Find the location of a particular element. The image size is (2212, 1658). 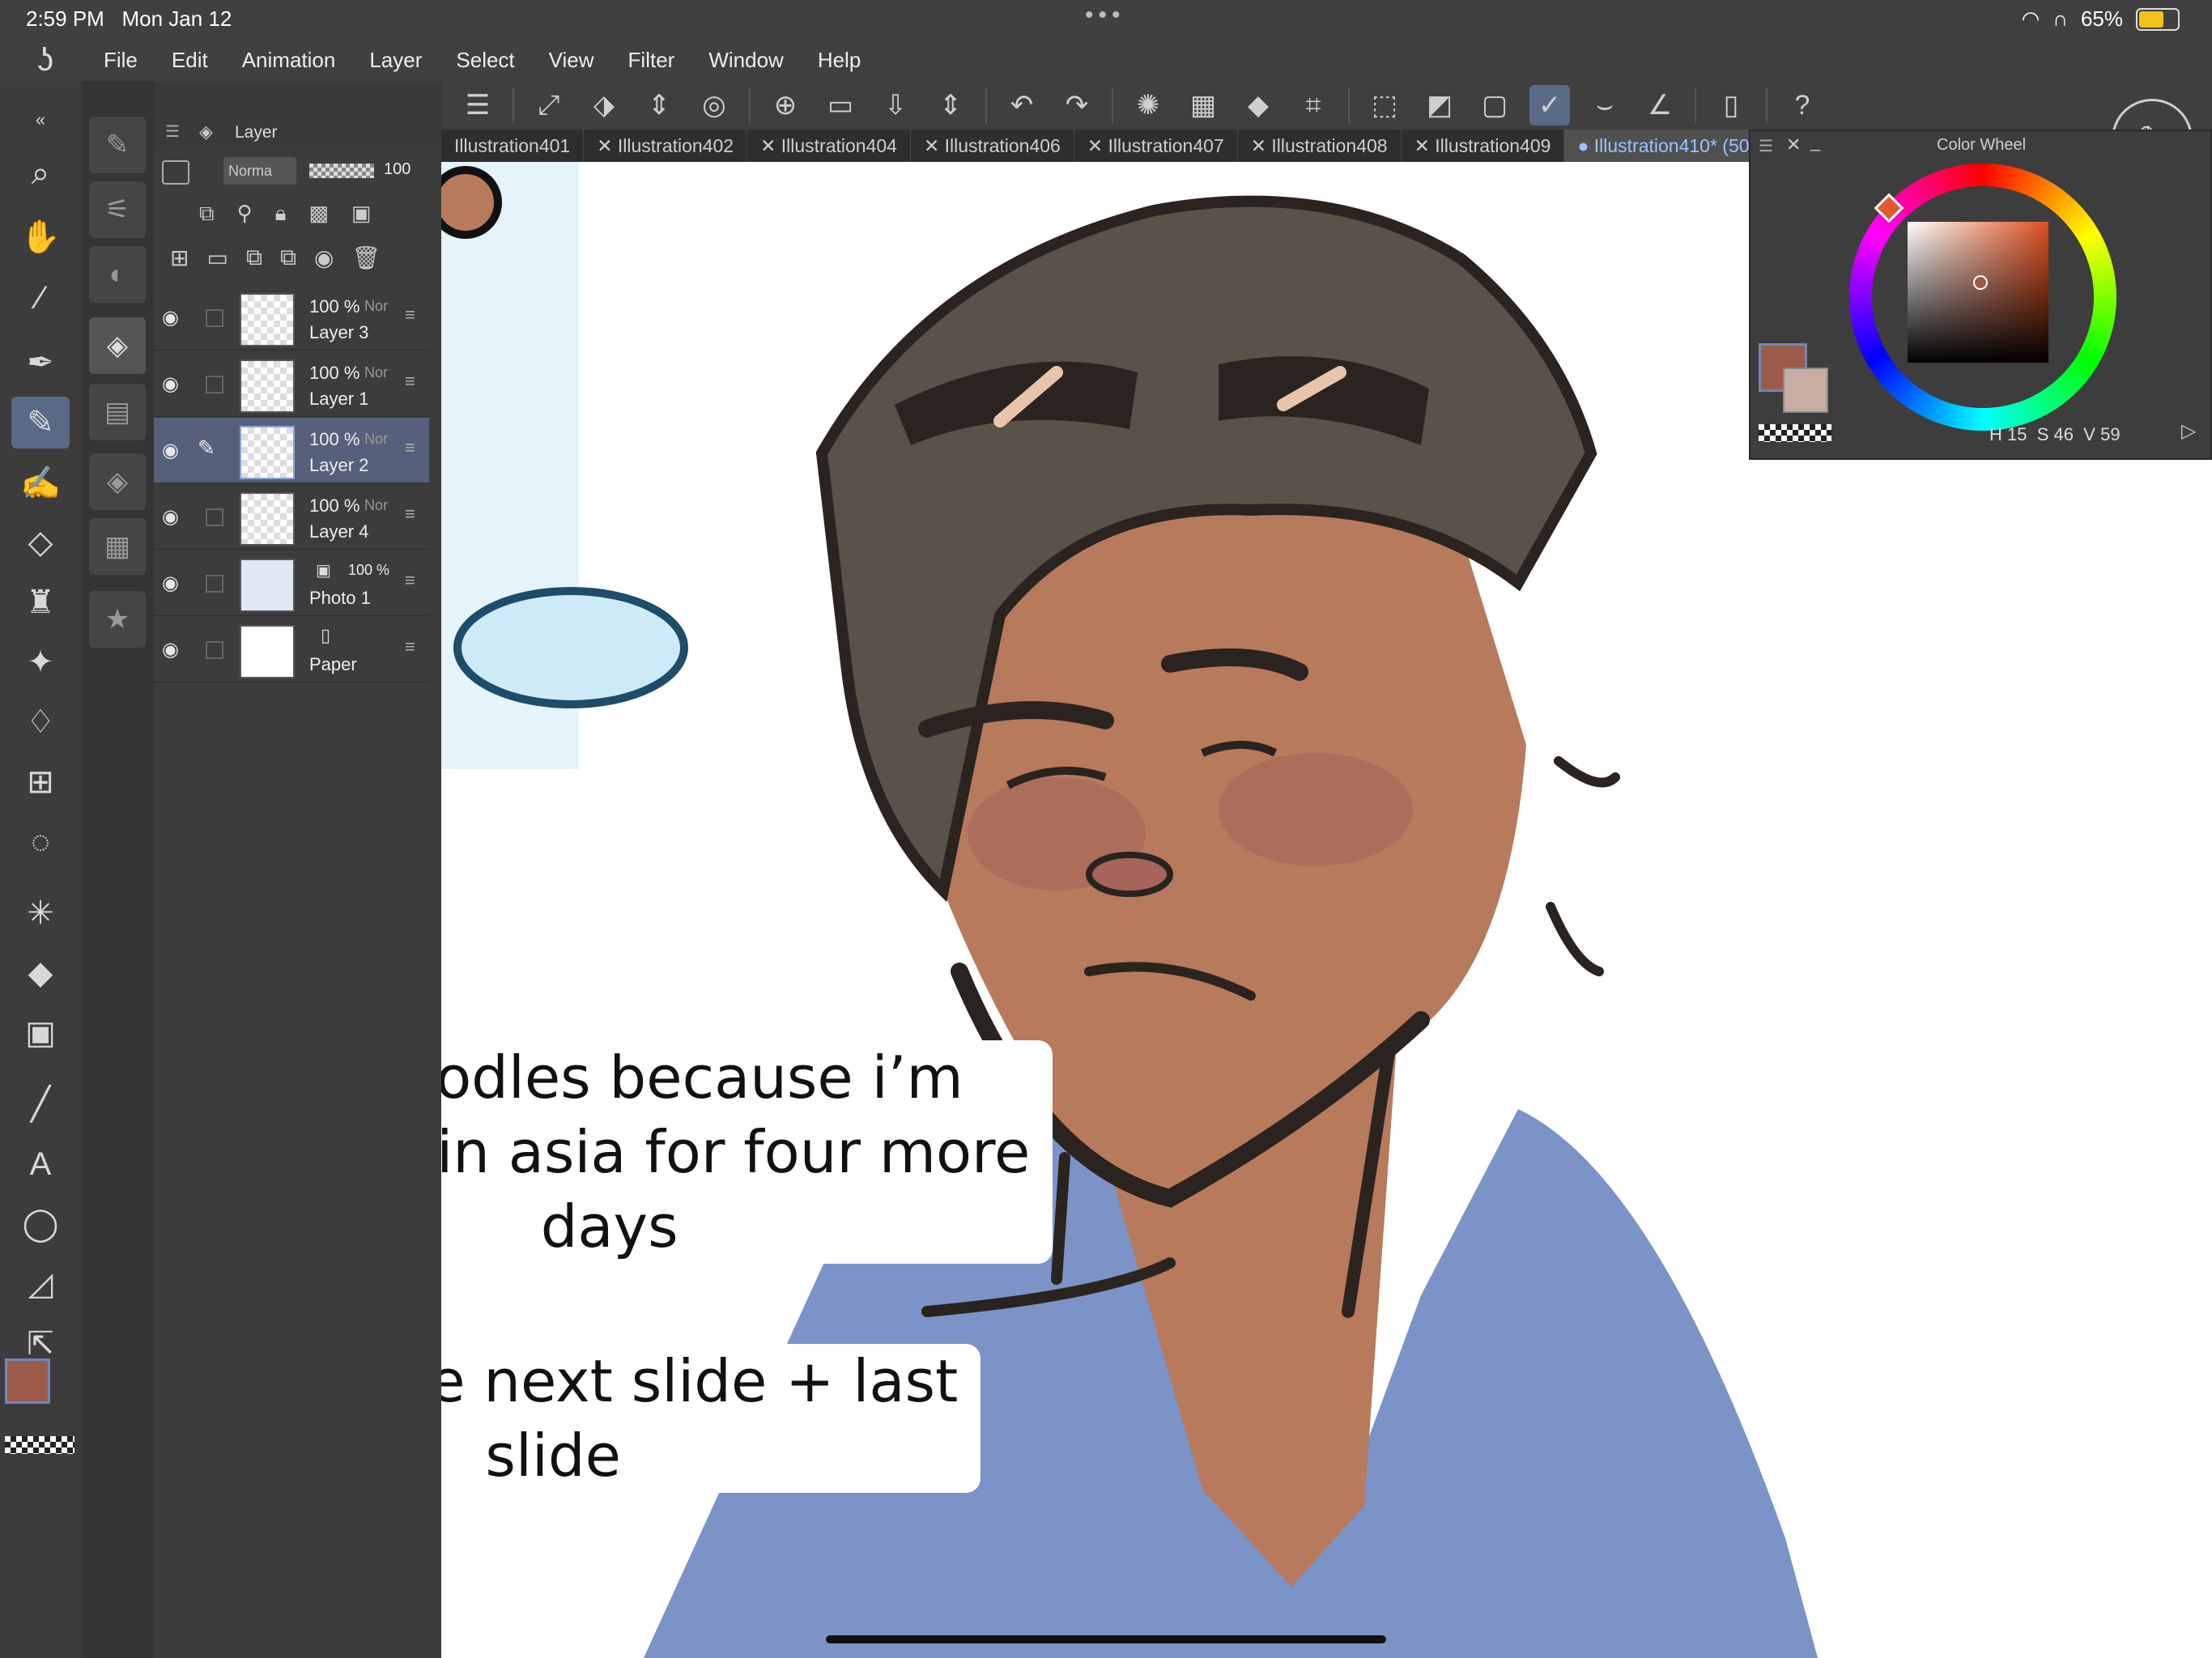

reorder-icon: ⇕ is located at coordinates (659, 105).